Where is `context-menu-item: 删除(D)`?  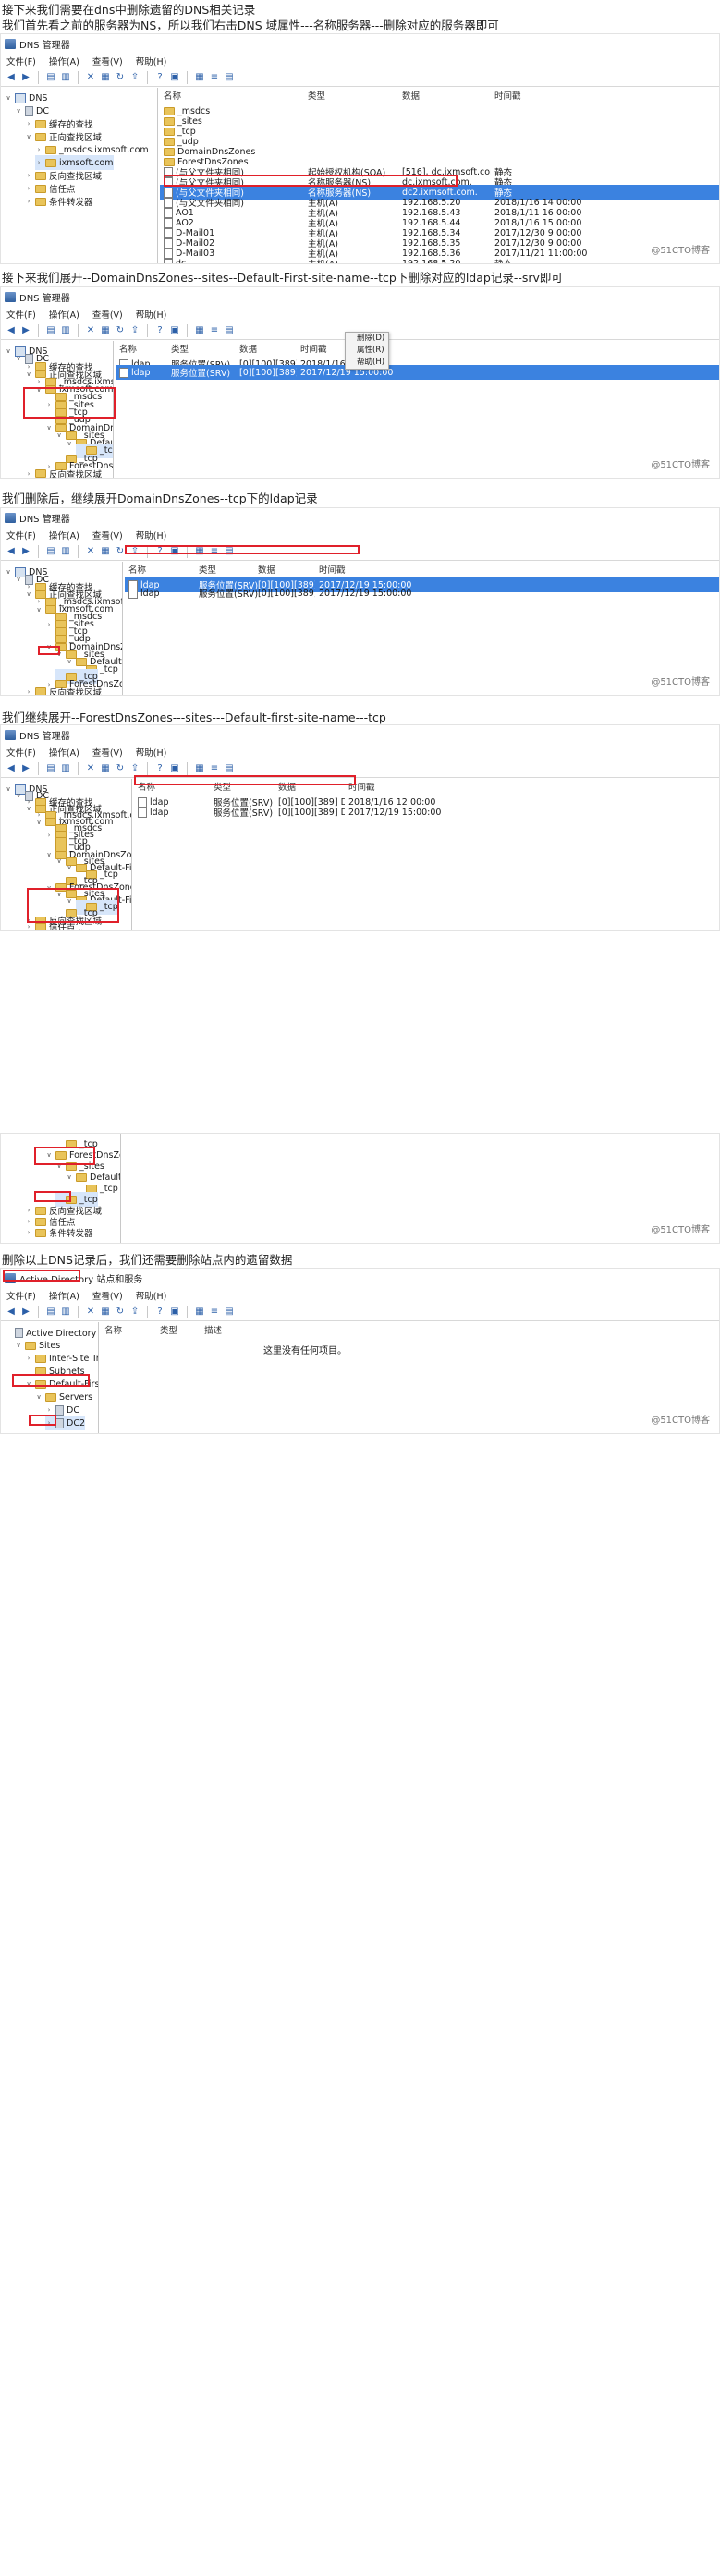
context-menu-item: 删除(D) is located at coordinates (367, 339).